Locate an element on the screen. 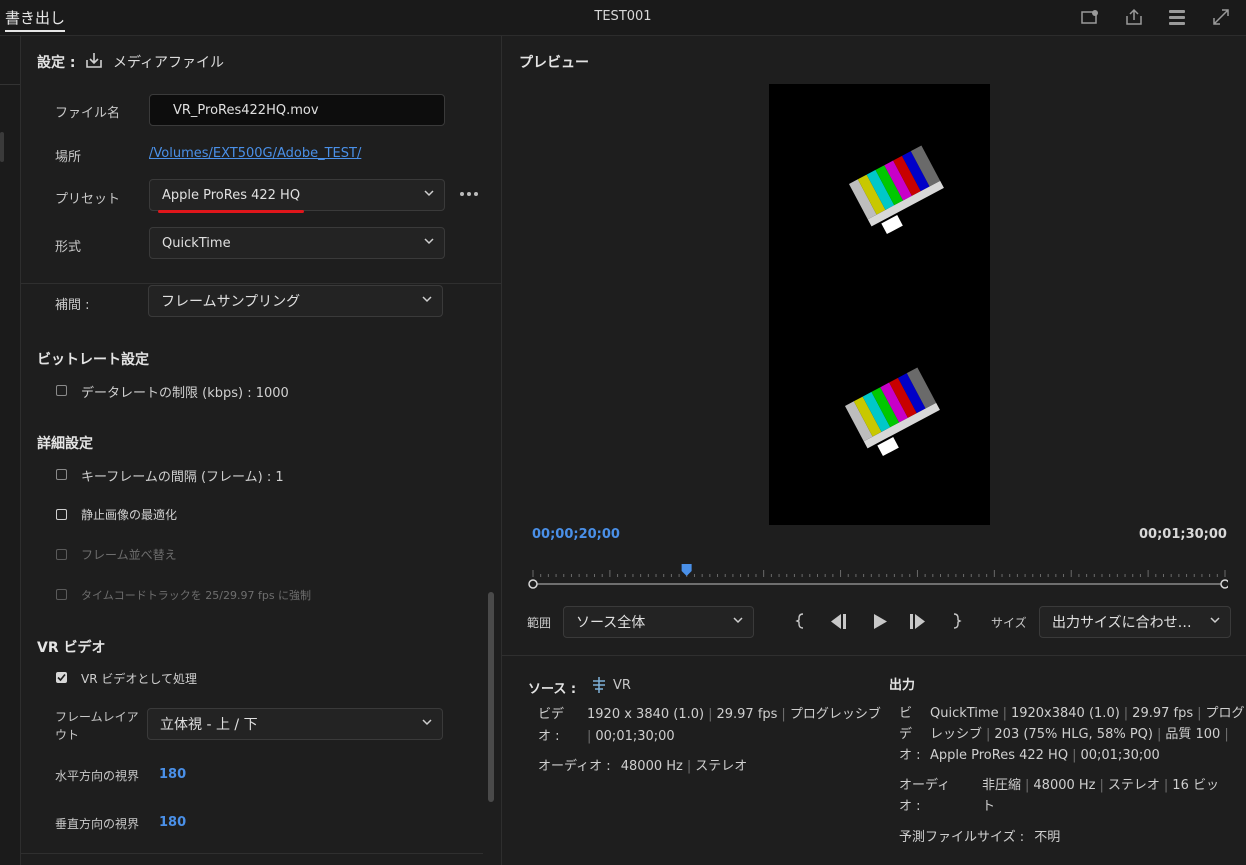  output-video-line-2: レッシブ | 203 (75% HLG, 58% PQ) | 品質 100 | is located at coordinates (1079, 734).